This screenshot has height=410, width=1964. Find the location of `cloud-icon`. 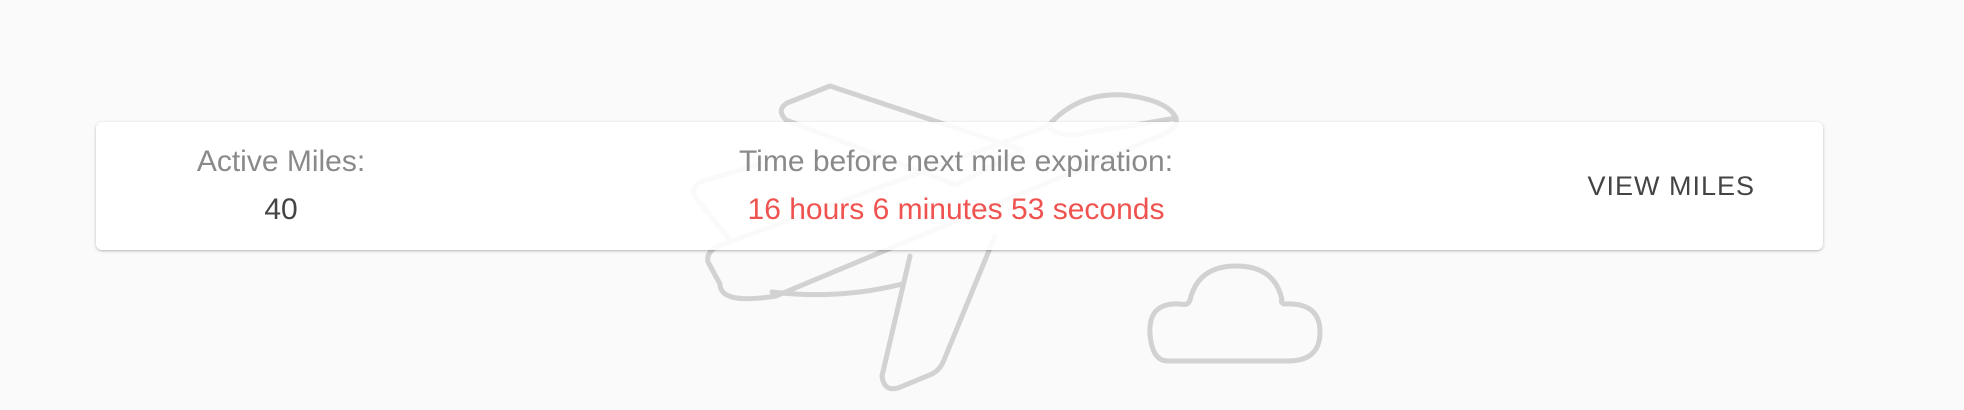

cloud-icon is located at coordinates (1235, 313).